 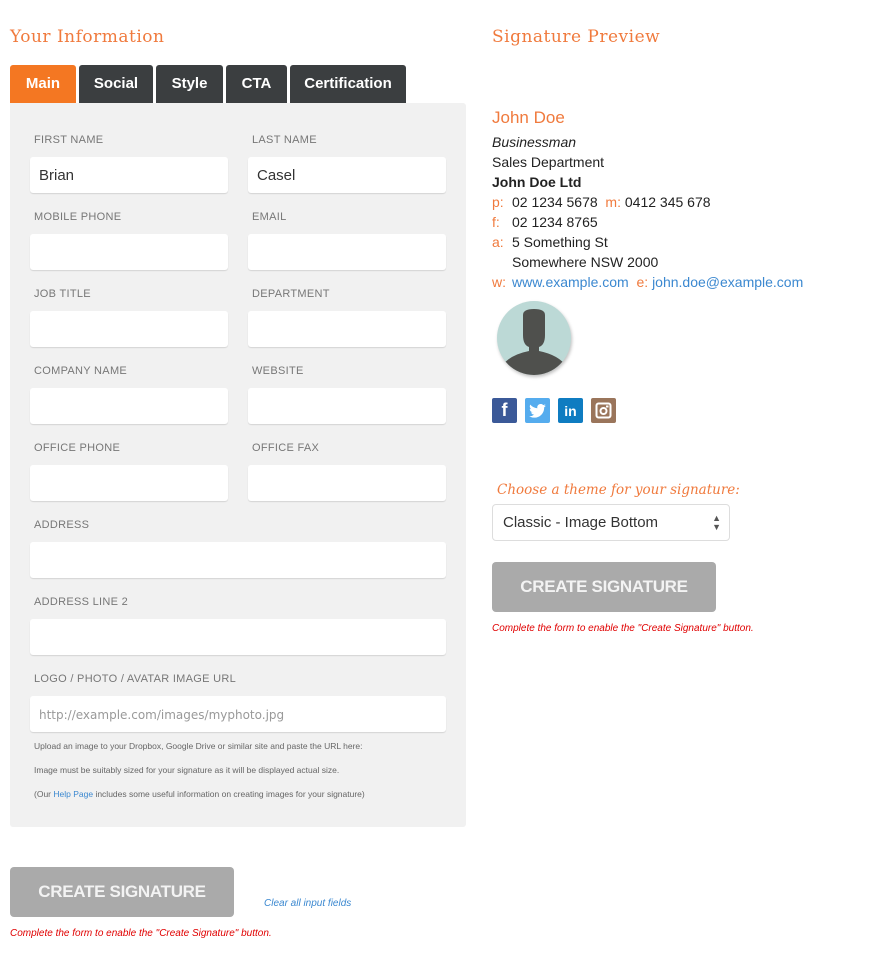 I want to click on your-information-heading: Your Information, so click(x=87, y=37).